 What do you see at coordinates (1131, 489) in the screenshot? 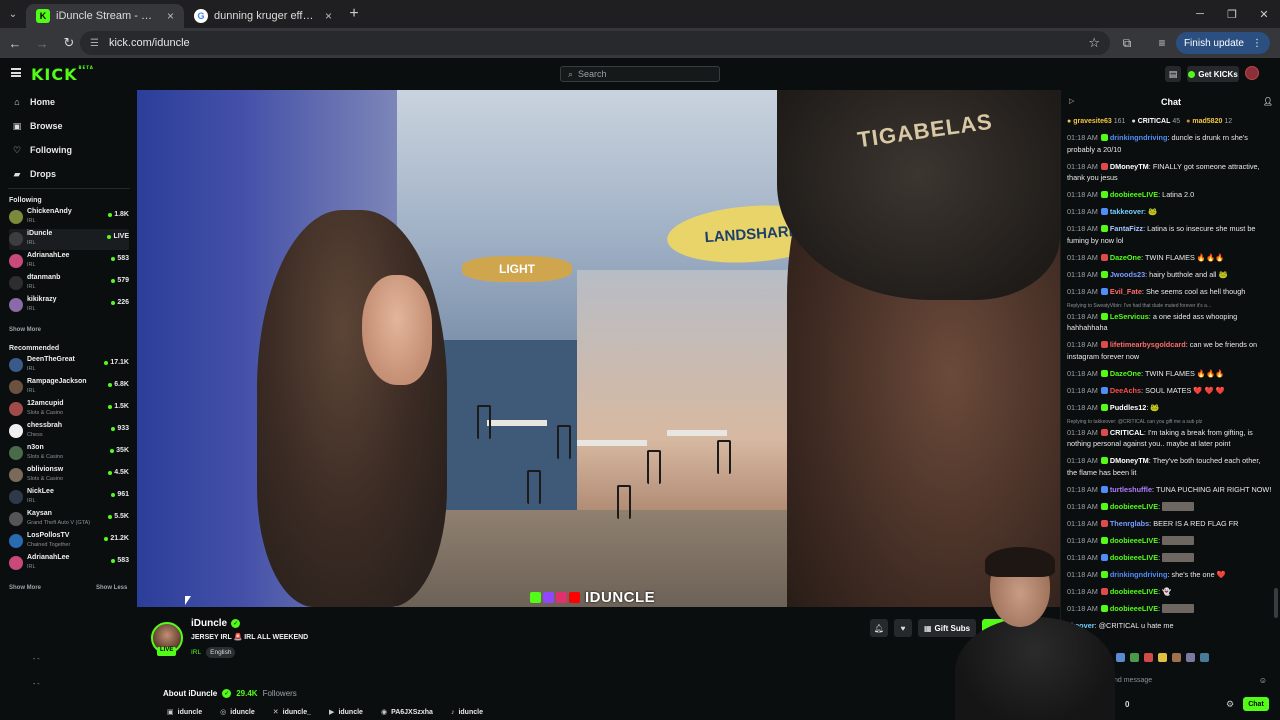
I see `message-username: turtleshuffle` at bounding box center [1131, 489].